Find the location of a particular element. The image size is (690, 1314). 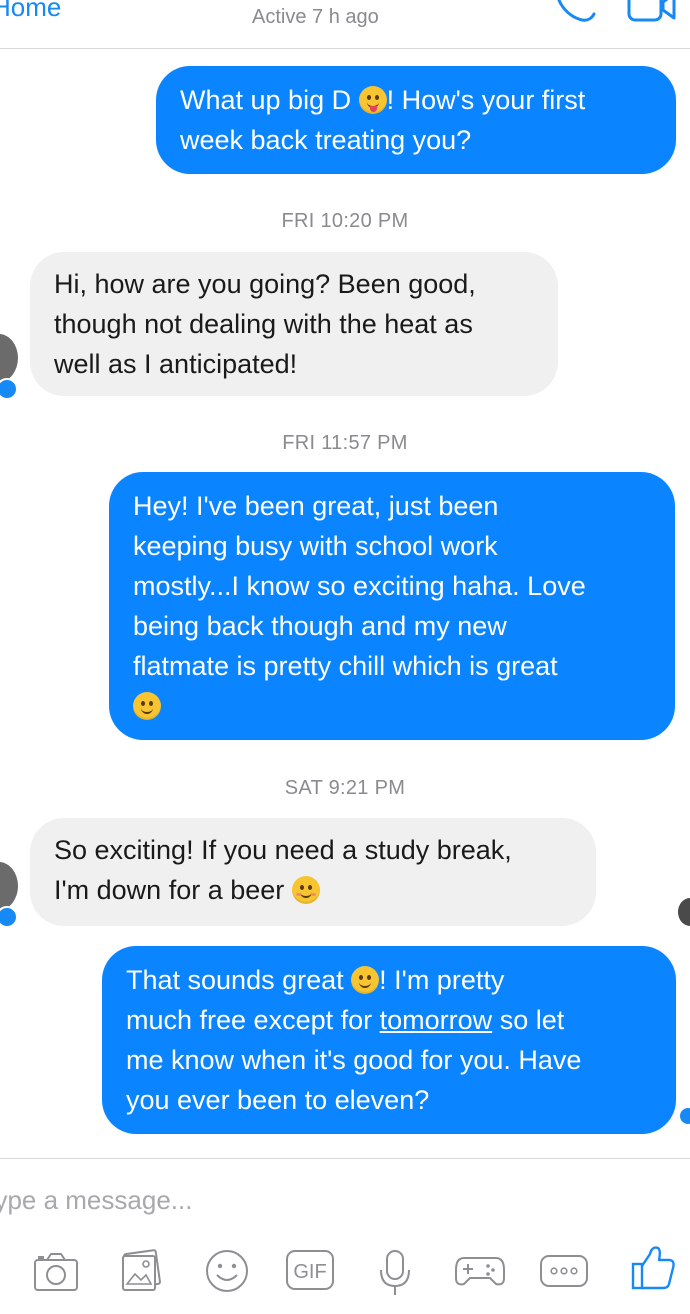

emoji-icon is located at coordinates (227, 1271).